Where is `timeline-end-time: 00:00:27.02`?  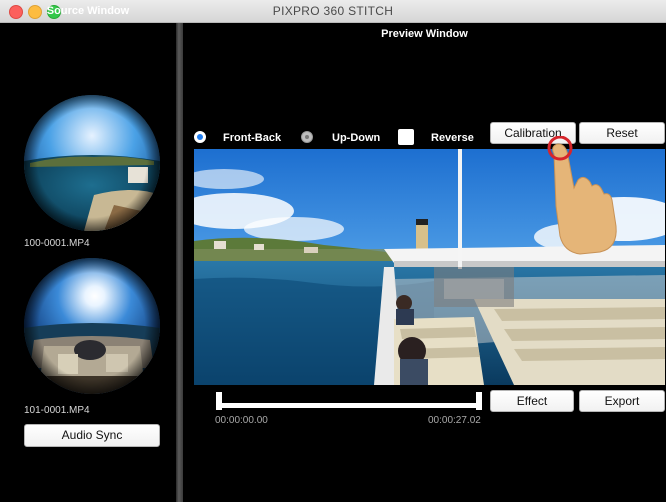
timeline-end-time: 00:00:27.02 is located at coordinates (454, 420).